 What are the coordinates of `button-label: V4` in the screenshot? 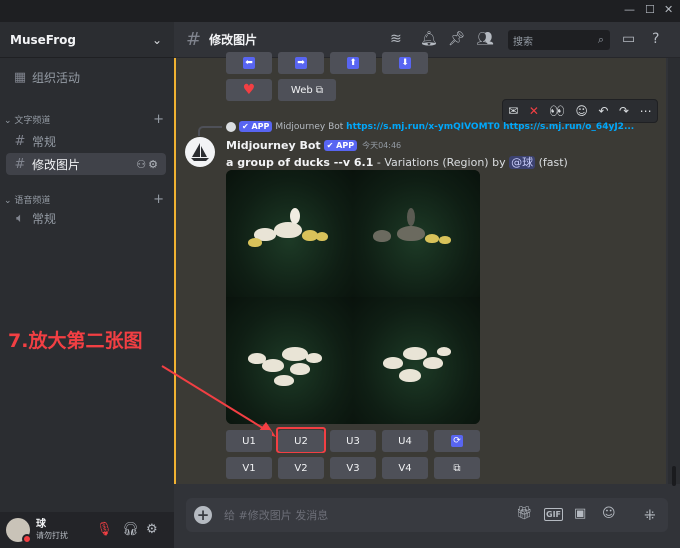 It's located at (405, 468).